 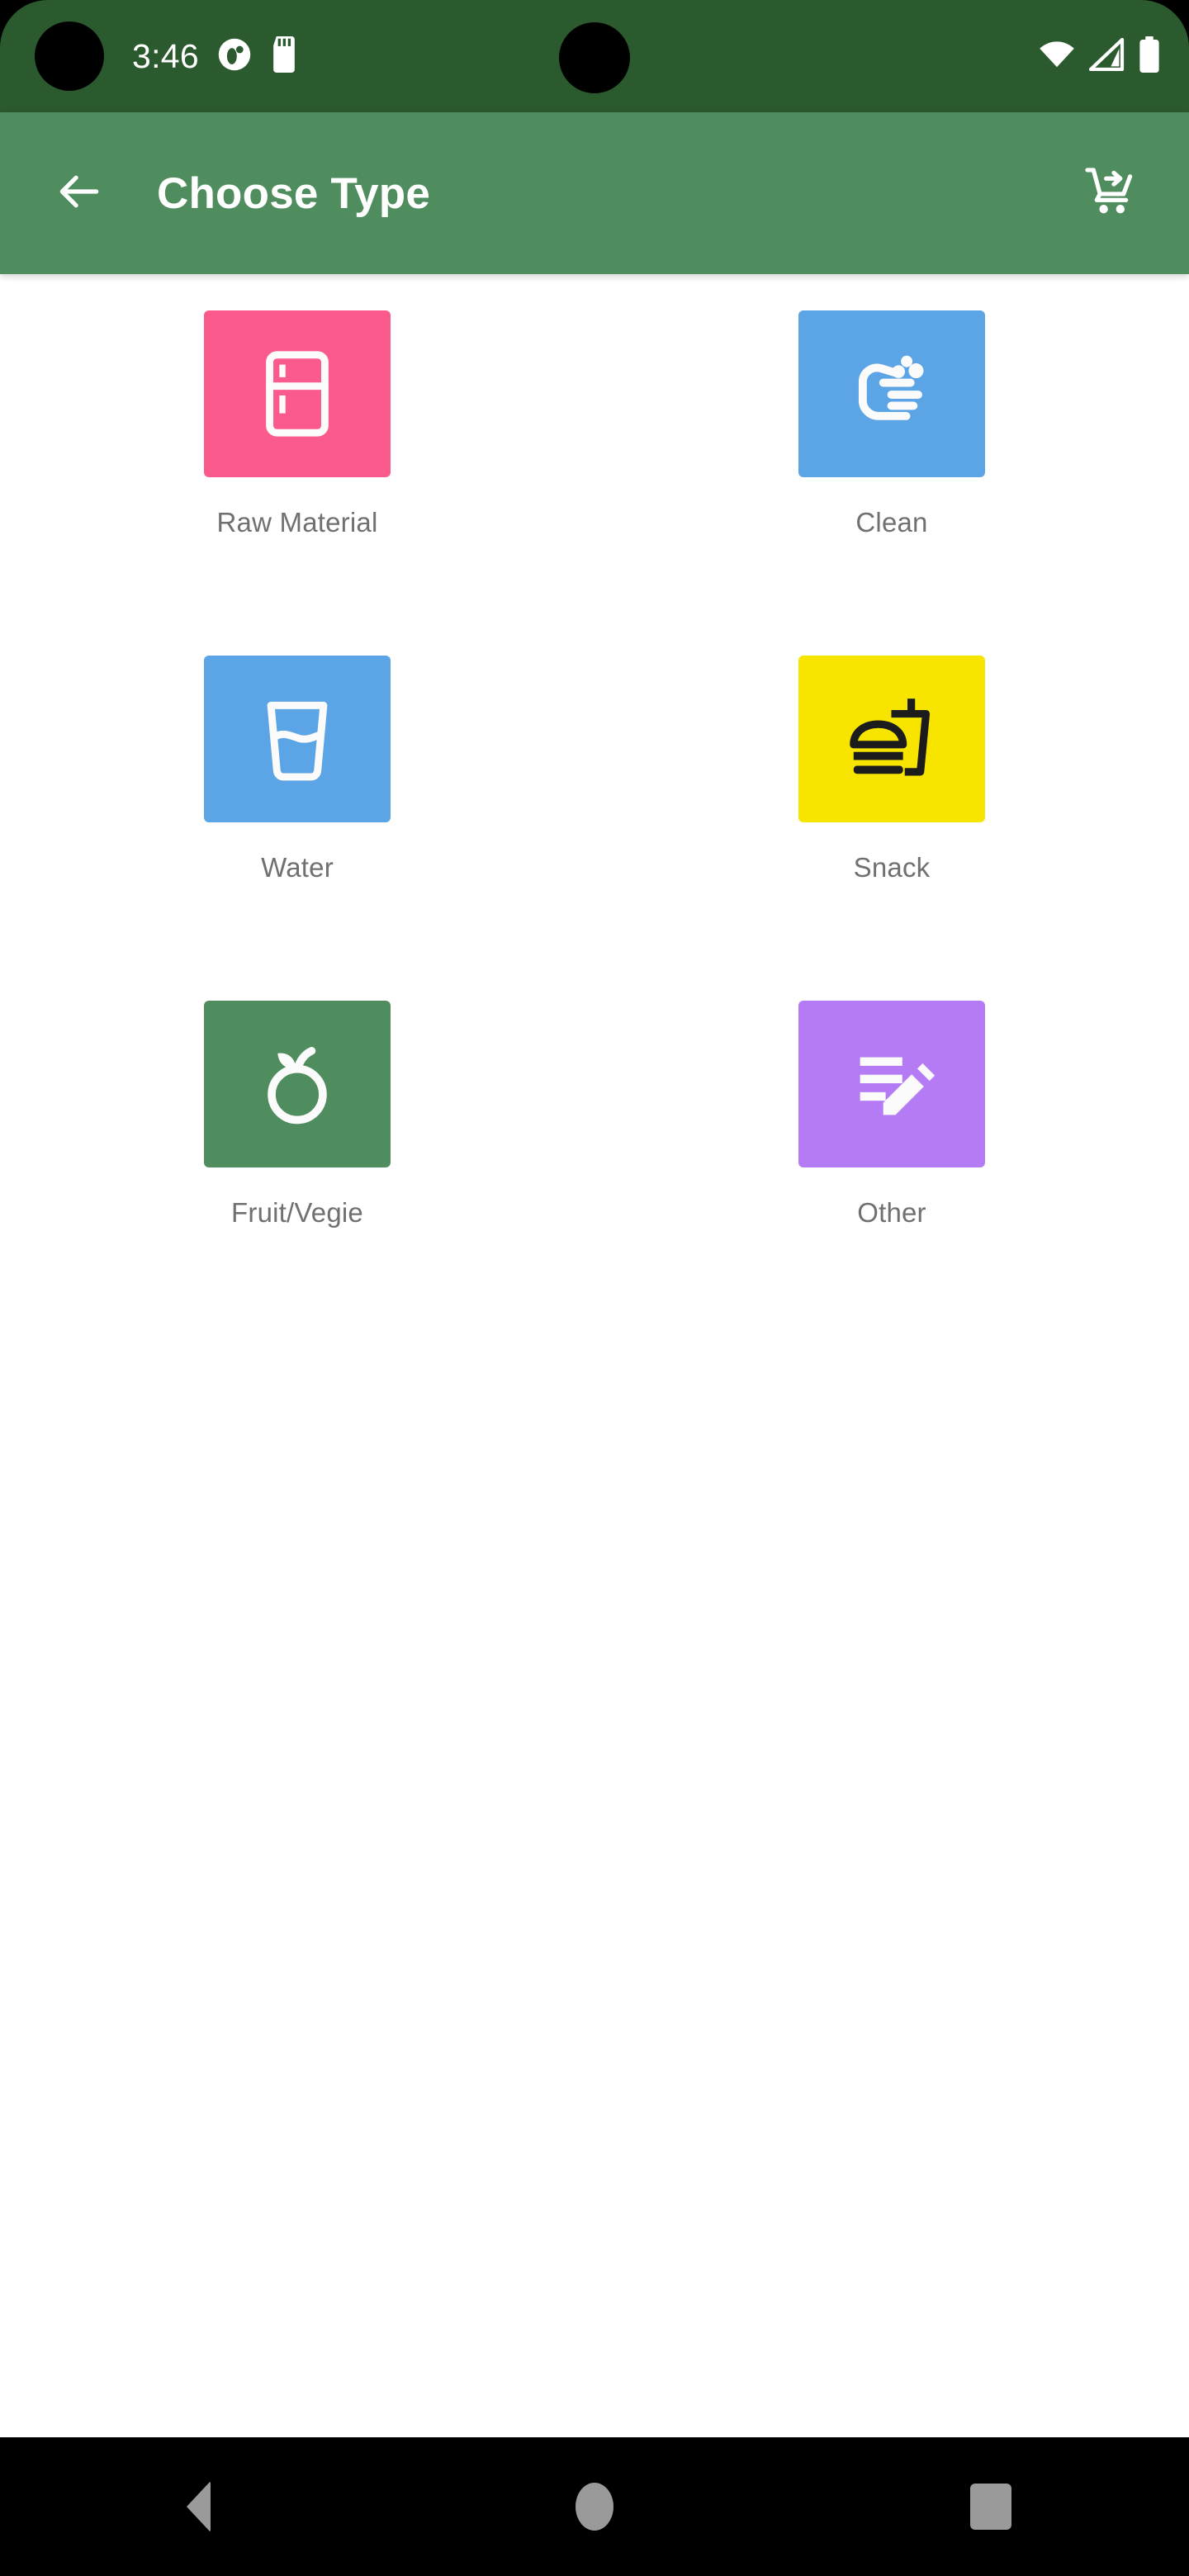 I want to click on water-glass-icon, so click(x=297, y=739).